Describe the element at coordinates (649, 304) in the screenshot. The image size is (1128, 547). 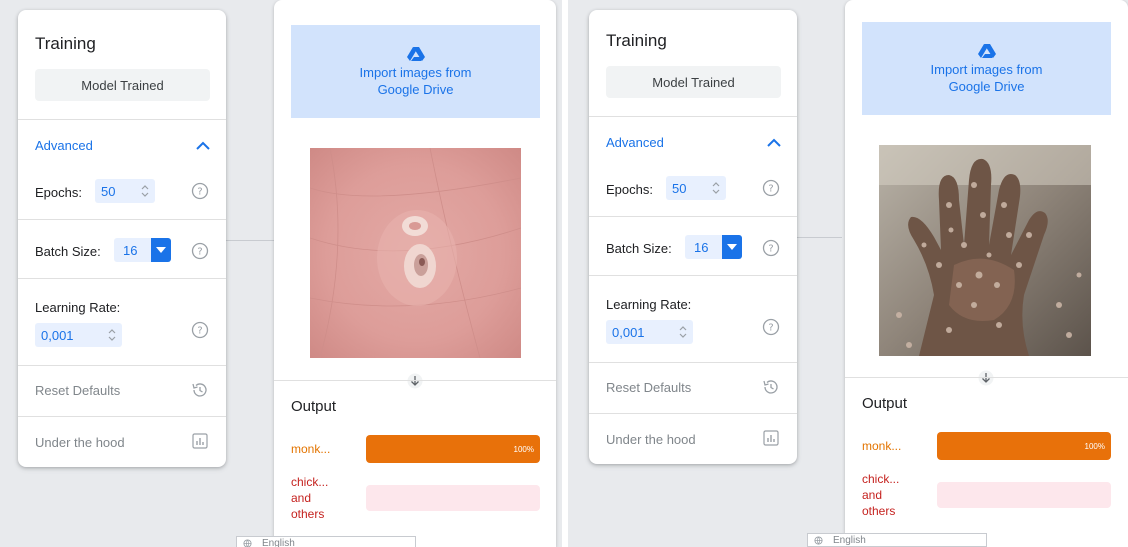
I see `learning-rate-label: Learning Rate:` at that location.